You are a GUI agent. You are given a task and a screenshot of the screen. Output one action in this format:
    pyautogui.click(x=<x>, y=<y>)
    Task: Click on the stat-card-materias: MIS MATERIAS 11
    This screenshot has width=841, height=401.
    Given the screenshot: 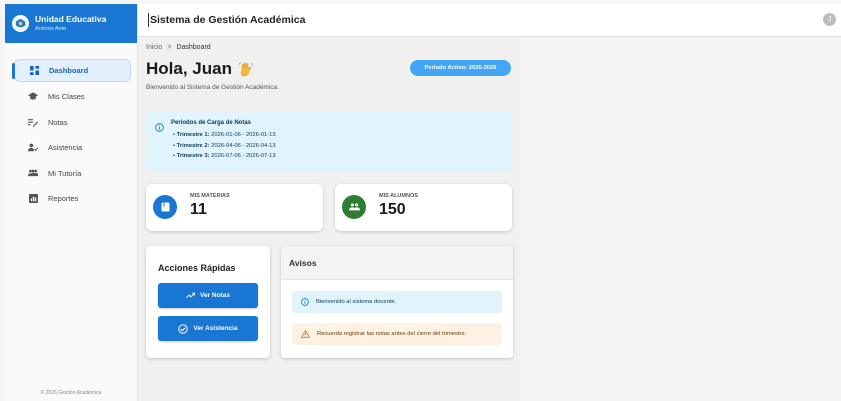 What is the action you would take?
    pyautogui.click(x=234, y=207)
    